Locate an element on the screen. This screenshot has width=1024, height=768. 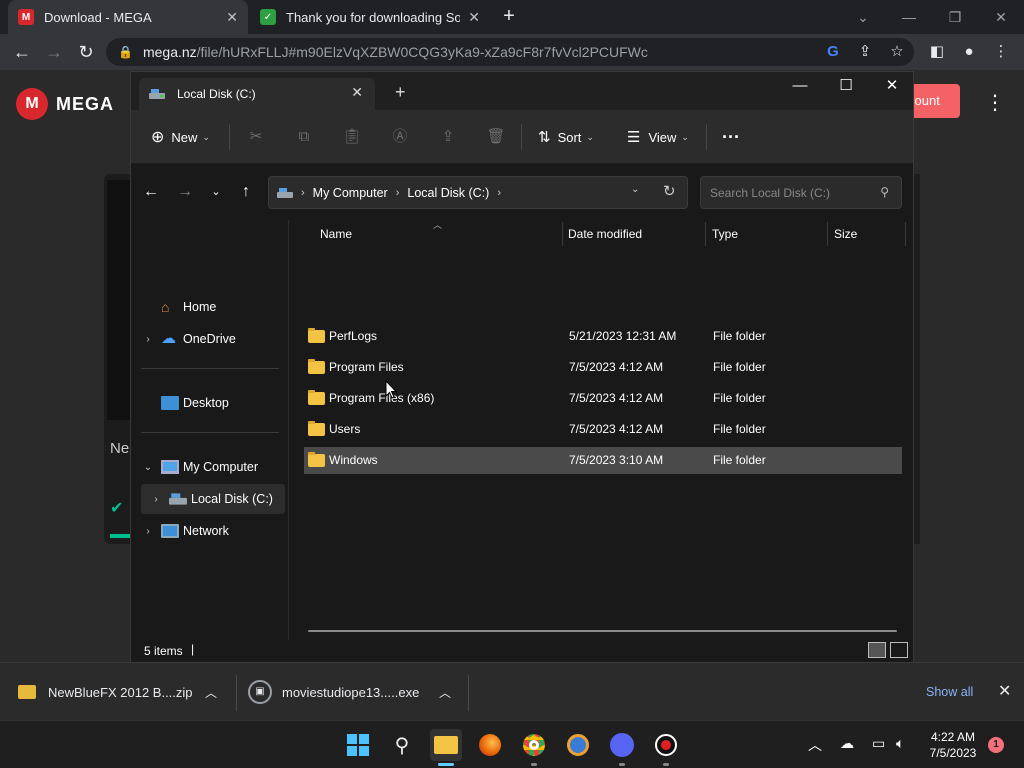
show-all-downloads-link: Show all is located at coordinates (949, 692).